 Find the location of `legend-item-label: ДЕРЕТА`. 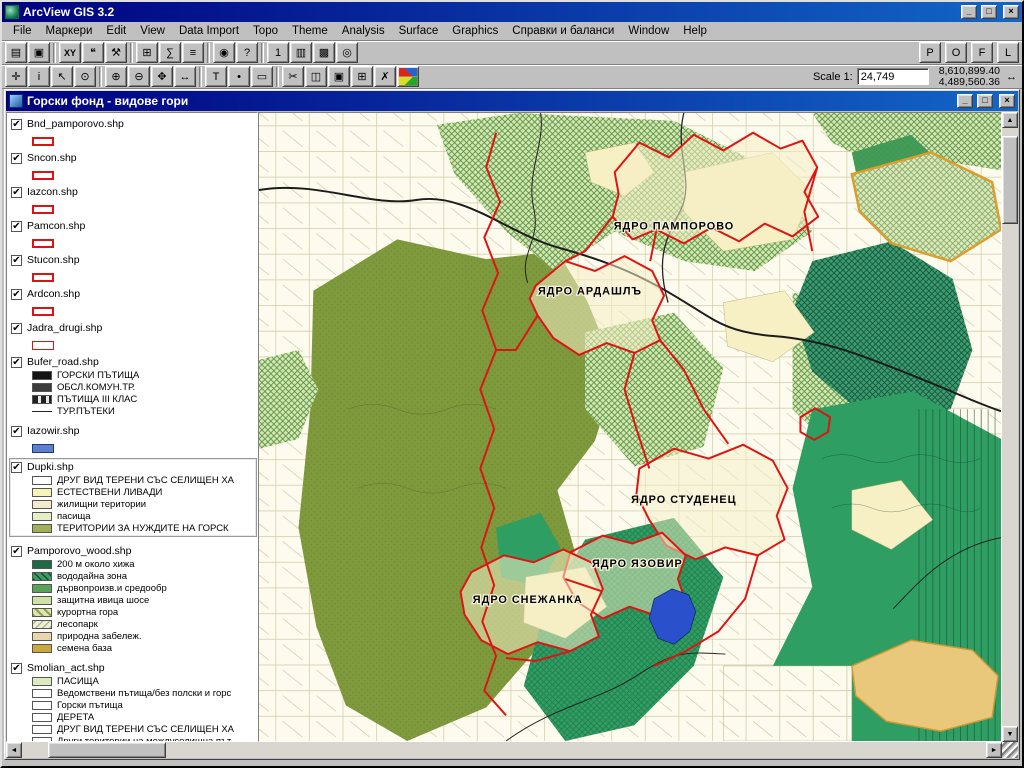

legend-item-label: ДЕРЕТА is located at coordinates (76, 717).